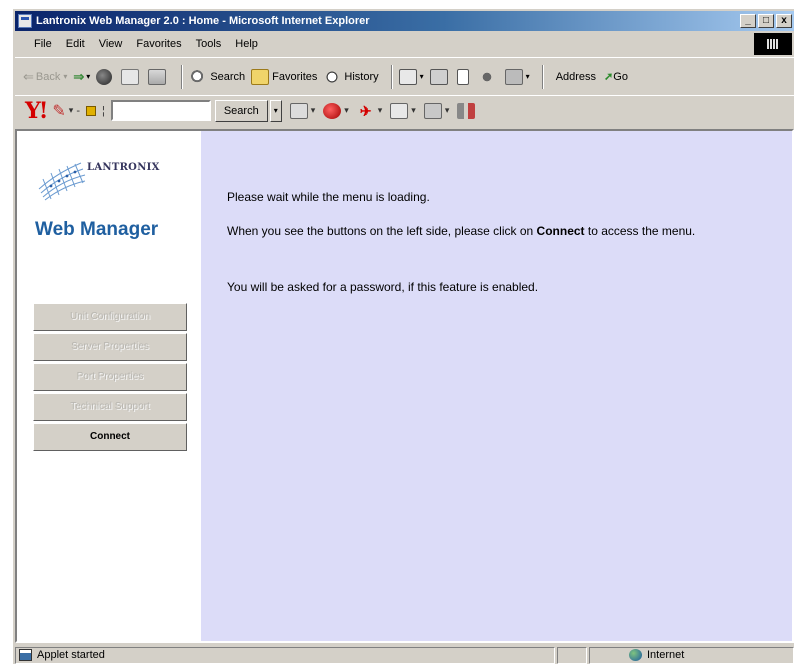  Describe the element at coordinates (285, 655) in the screenshot. I see `status-message-cell: Applet started` at that location.